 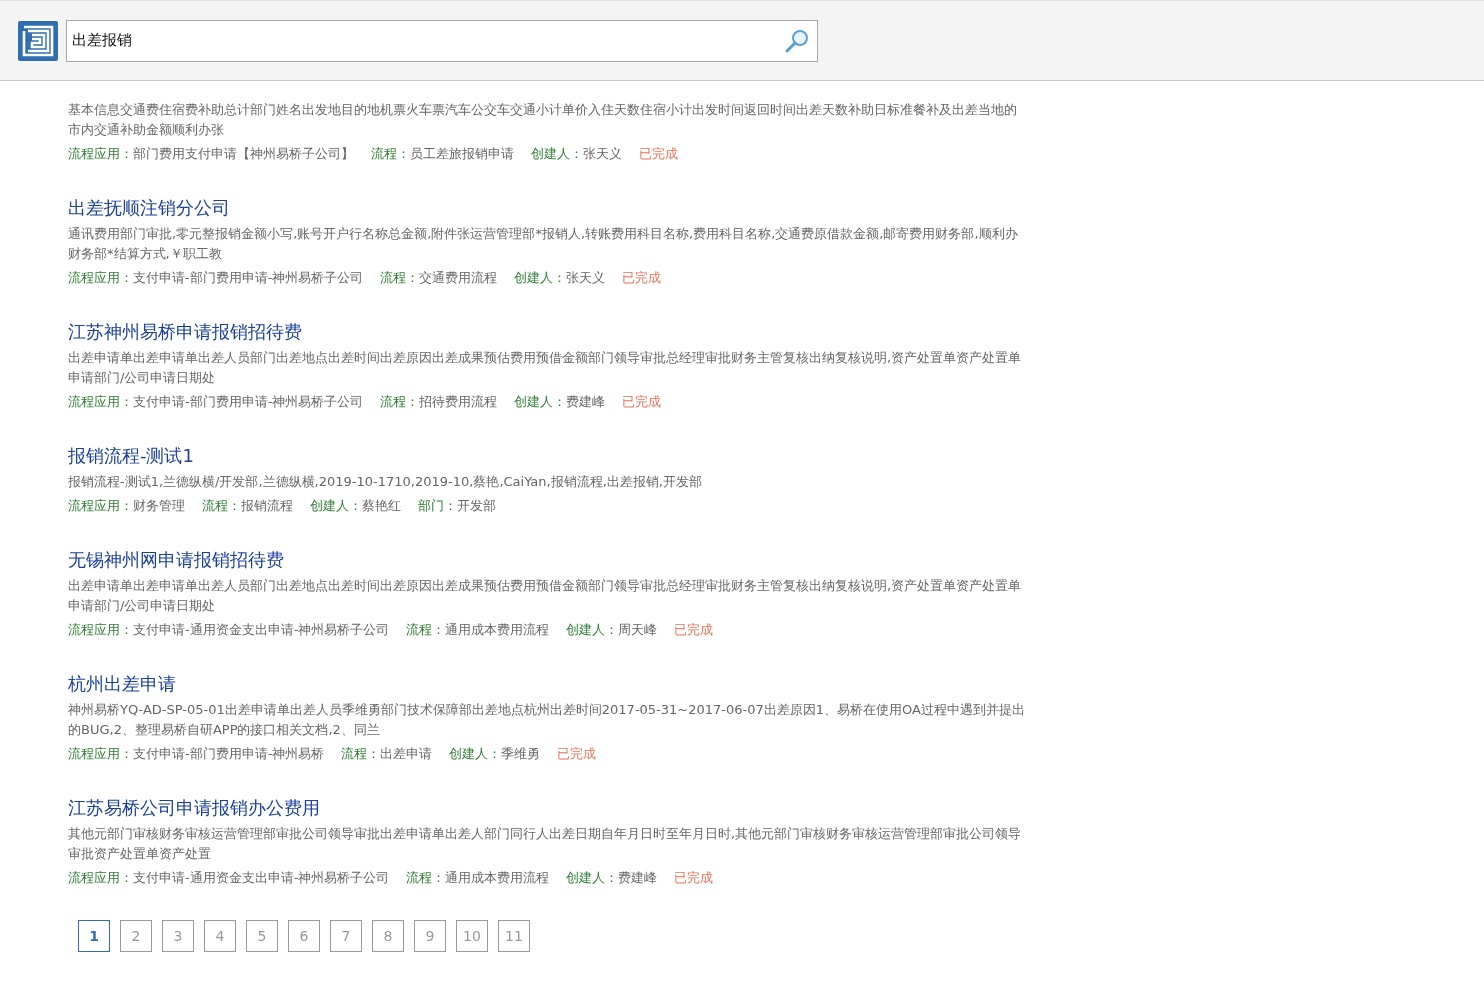 What do you see at coordinates (346, 936) in the screenshot?
I see `page-button: 7` at bounding box center [346, 936].